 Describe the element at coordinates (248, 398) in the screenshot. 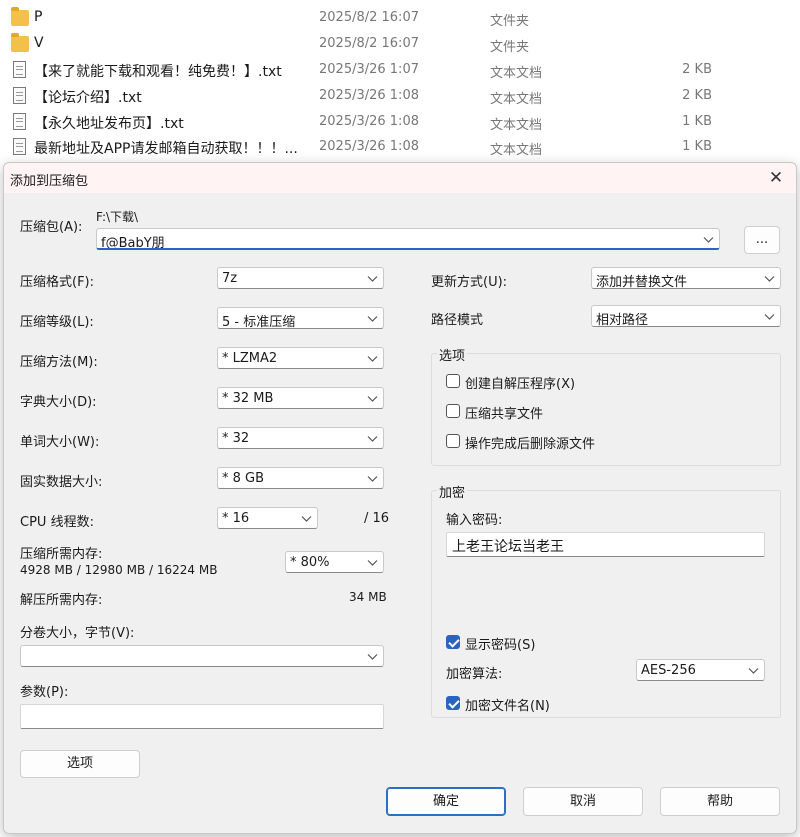

I see `dict-value: * 32 MB` at that location.